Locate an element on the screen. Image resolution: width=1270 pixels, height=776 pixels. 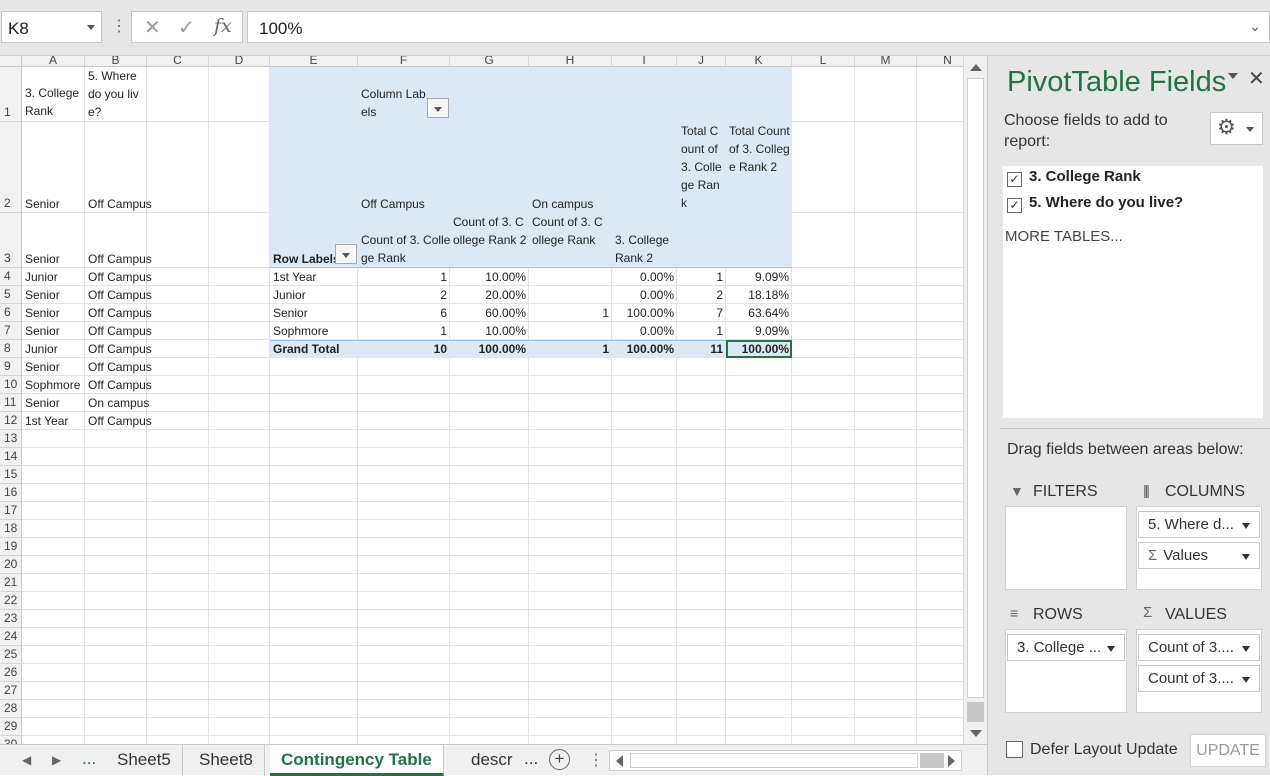
columns-pill-values: Σ Values is located at coordinates (1199, 555).